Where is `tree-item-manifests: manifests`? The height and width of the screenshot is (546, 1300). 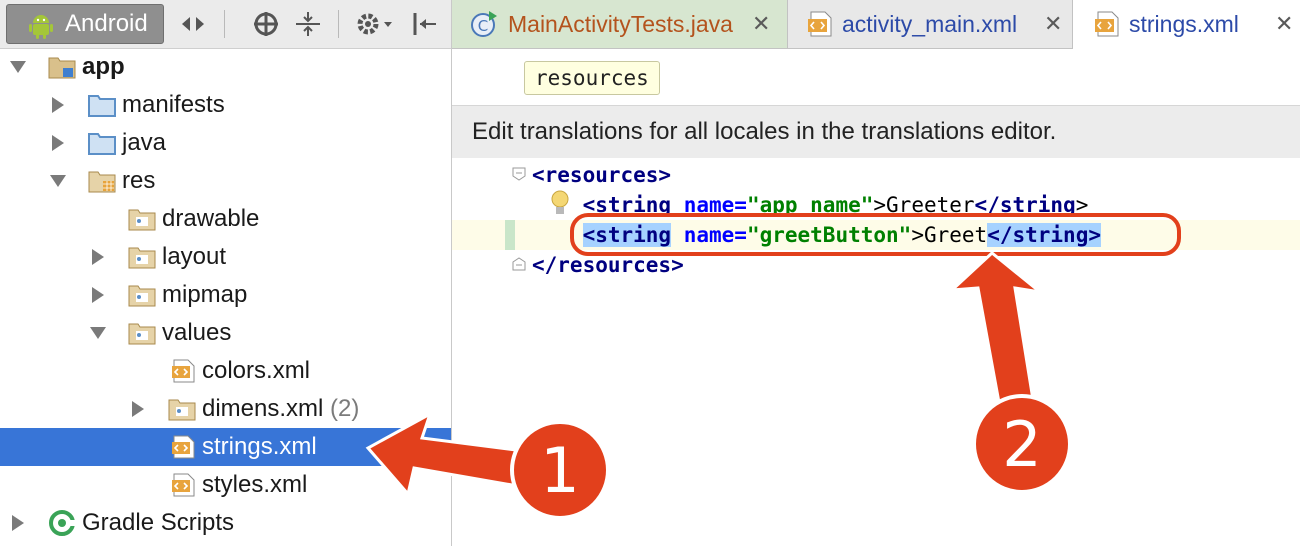
tree-item-manifests: manifests is located at coordinates (225, 105).